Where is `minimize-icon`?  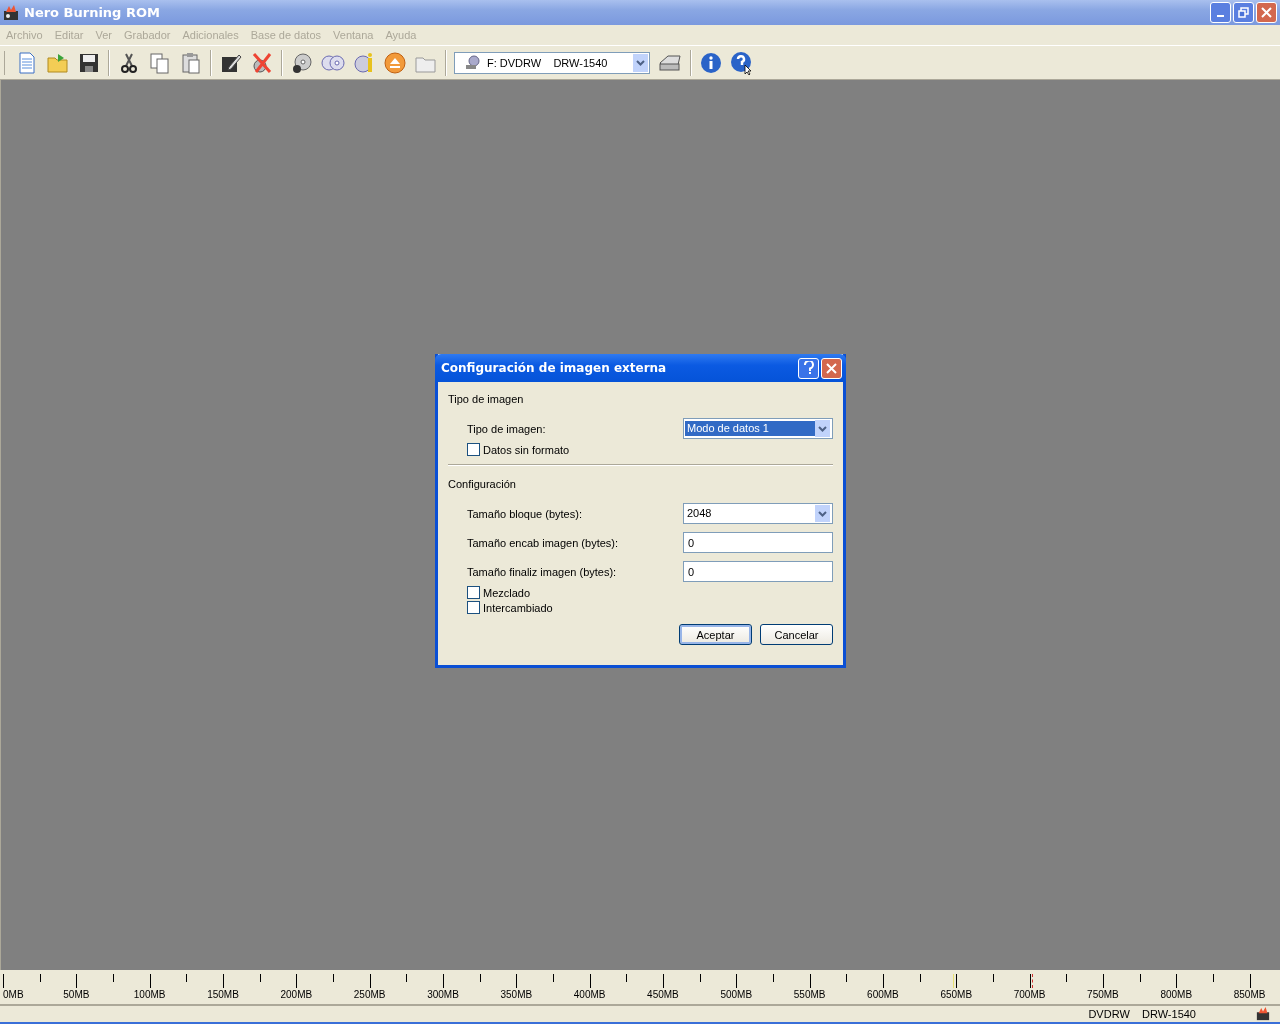
minimize-icon is located at coordinates (1220, 16).